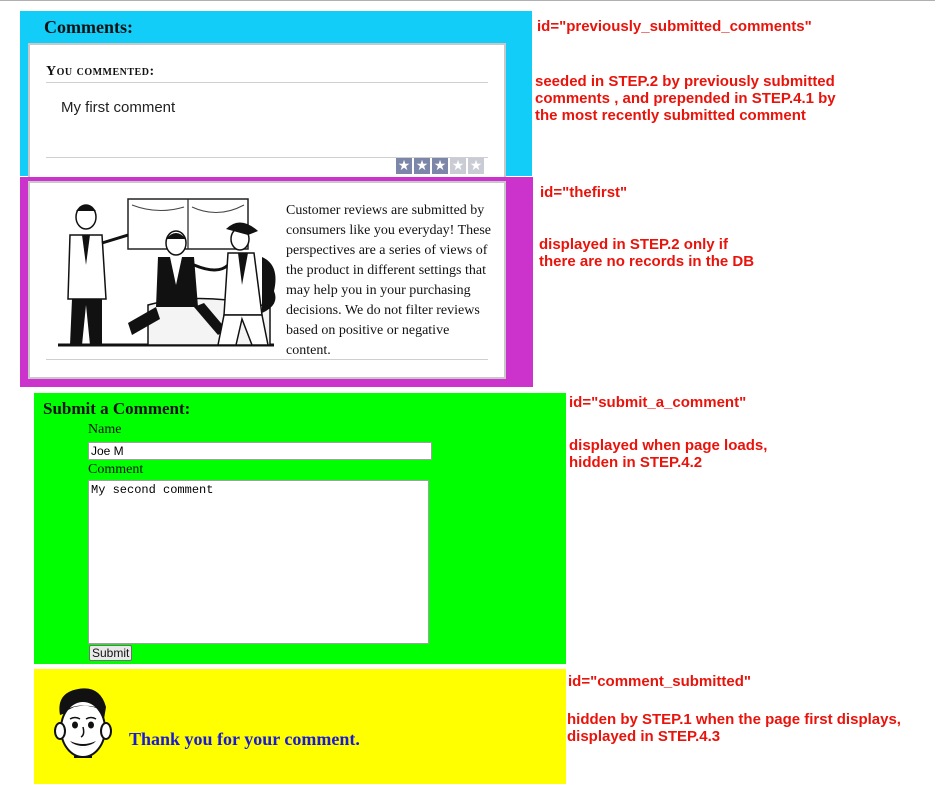 The width and height of the screenshot is (935, 807). What do you see at coordinates (83, 723) in the screenshot?
I see `smiling-face-icon` at bounding box center [83, 723].